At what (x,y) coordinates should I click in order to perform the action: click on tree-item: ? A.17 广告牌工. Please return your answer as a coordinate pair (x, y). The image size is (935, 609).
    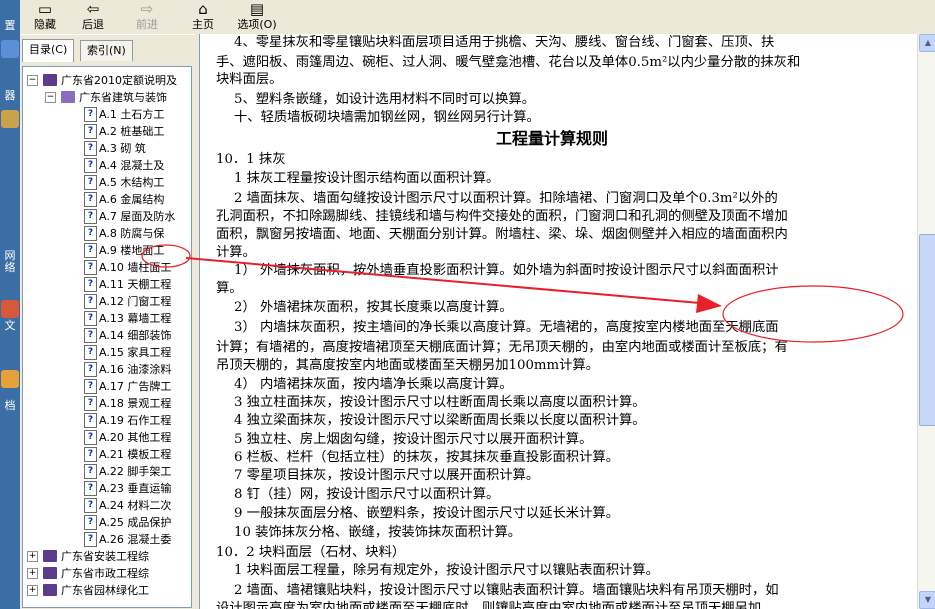
    Looking at the image, I should click on (107, 386).